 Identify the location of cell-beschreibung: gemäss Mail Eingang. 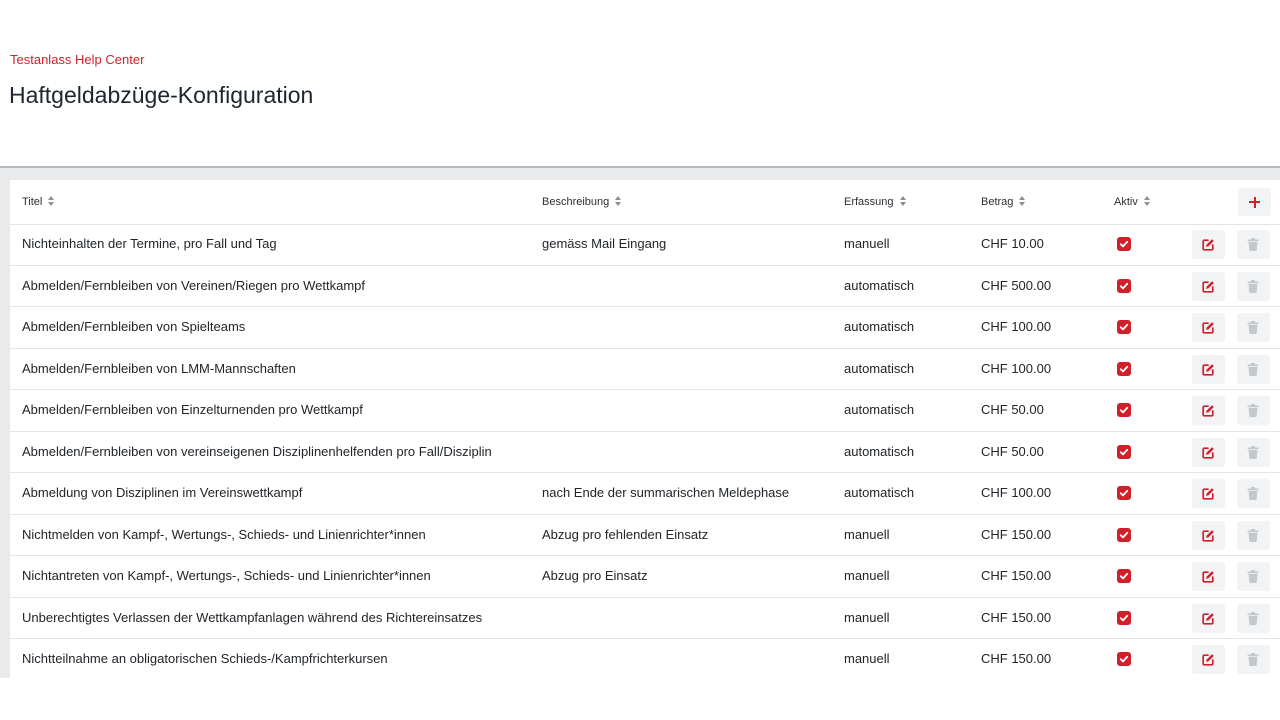
(604, 243).